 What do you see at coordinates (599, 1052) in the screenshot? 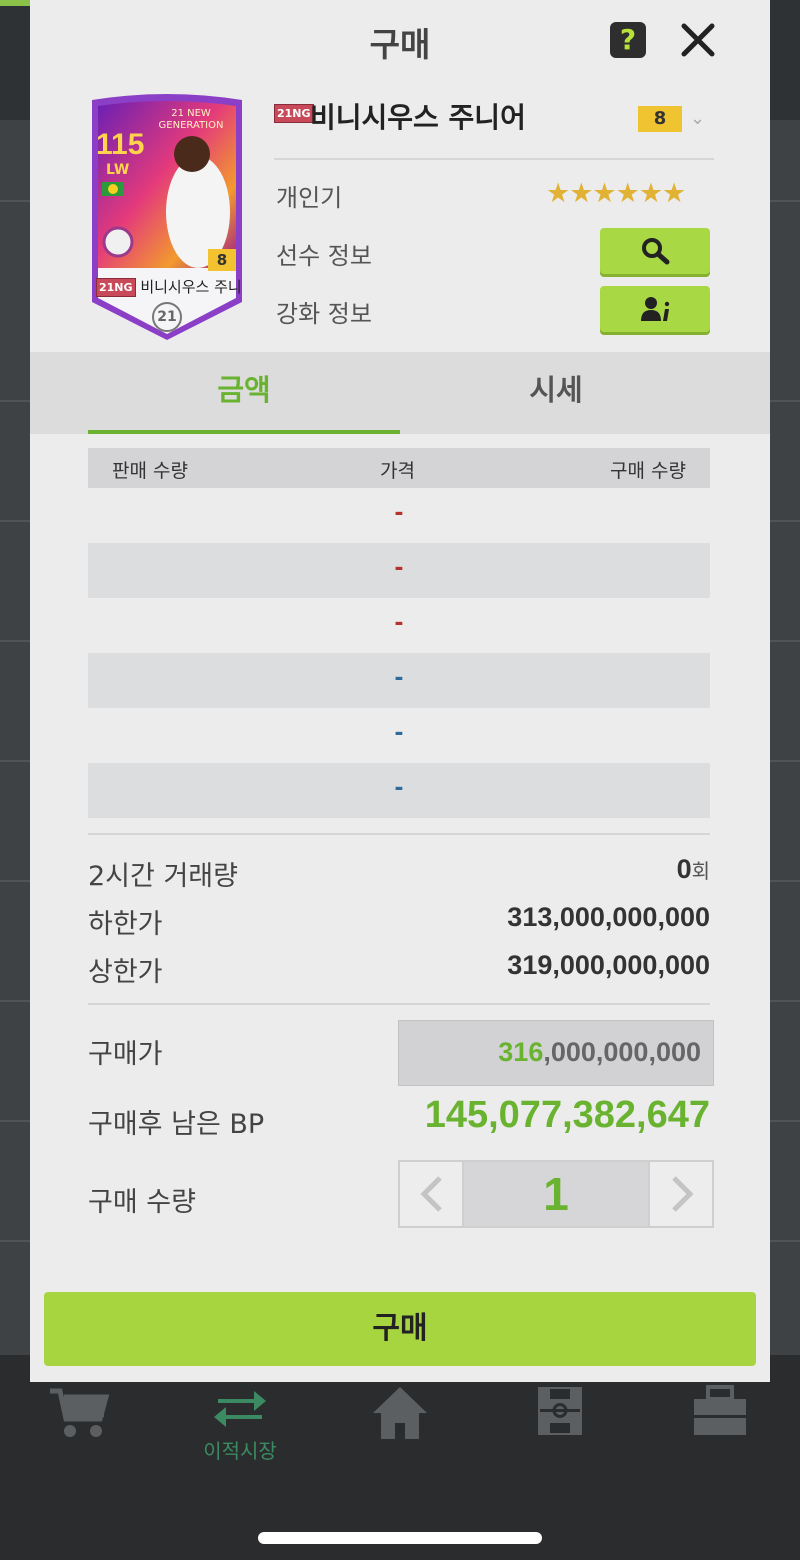
I see `purchase-price-value: 316,000,000,000` at bounding box center [599, 1052].